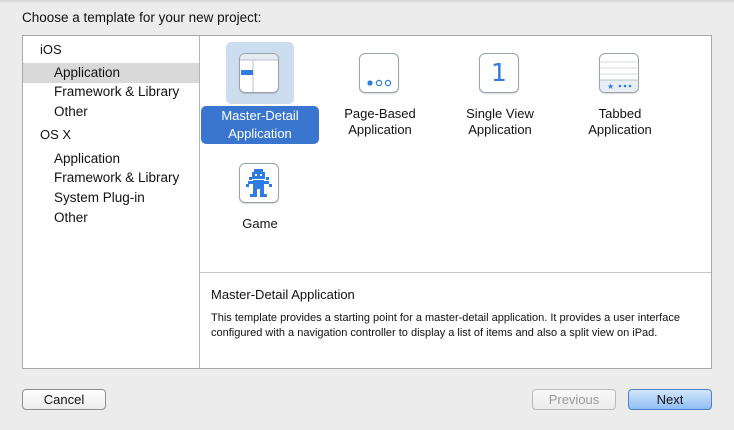 This screenshot has height=430, width=734. What do you see at coordinates (260, 223) in the screenshot?
I see `template-label: Game` at bounding box center [260, 223].